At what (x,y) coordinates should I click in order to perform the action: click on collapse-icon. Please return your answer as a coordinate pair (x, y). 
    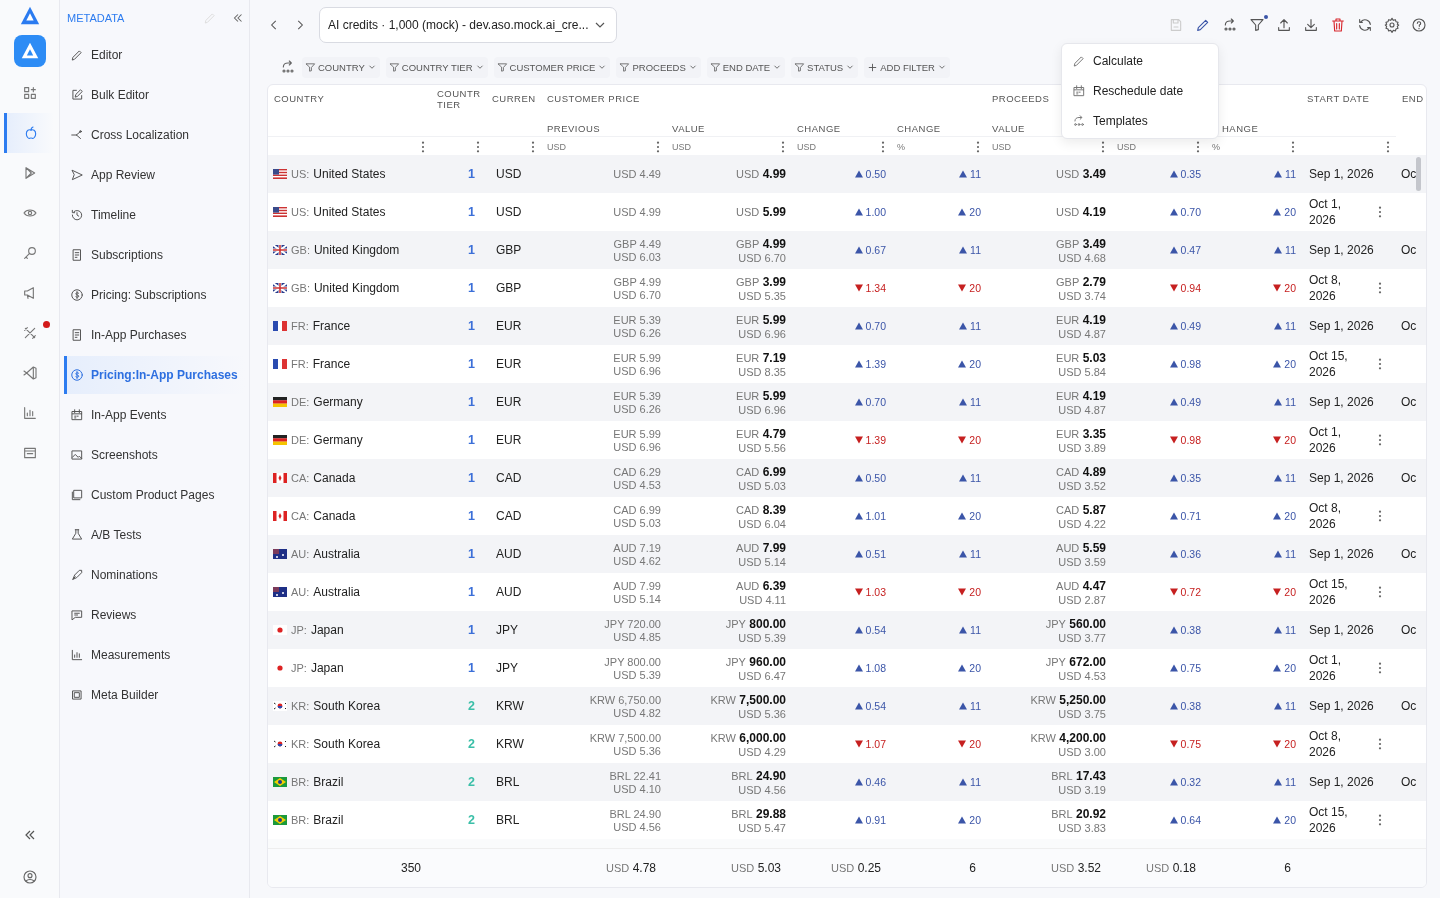
    Looking at the image, I should click on (238, 18).